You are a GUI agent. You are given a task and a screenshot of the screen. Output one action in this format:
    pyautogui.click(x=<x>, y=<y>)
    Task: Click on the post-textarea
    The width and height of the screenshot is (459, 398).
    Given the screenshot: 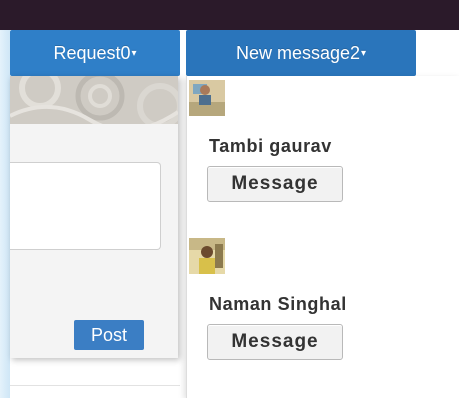 What is the action you would take?
    pyautogui.click(x=85, y=206)
    